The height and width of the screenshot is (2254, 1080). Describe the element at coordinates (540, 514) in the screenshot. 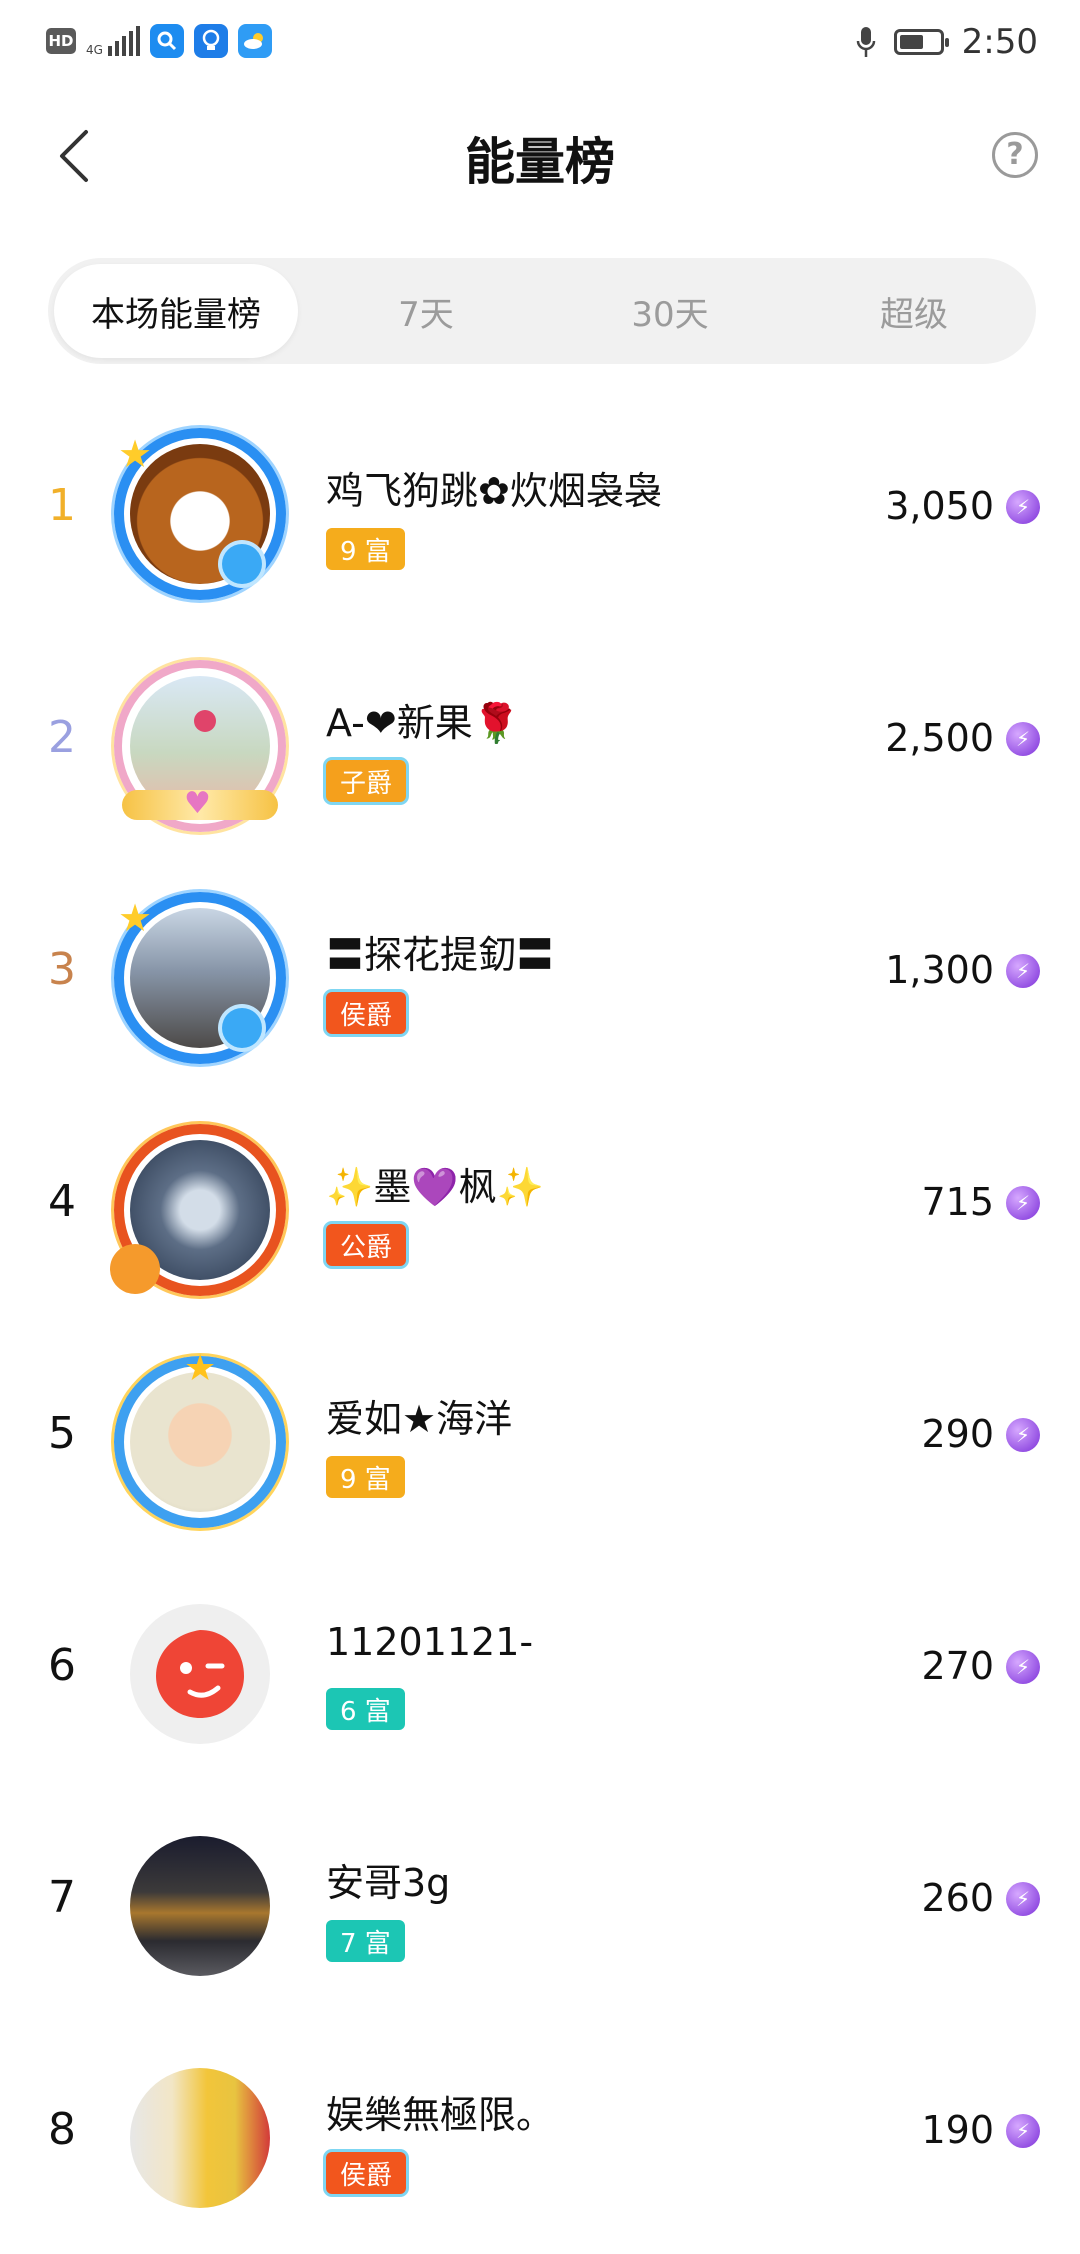

I see `list-item: 1 ★ 鸡飞狗跳✿炊烟袅袅 9 富 3,050 ⚡` at that location.